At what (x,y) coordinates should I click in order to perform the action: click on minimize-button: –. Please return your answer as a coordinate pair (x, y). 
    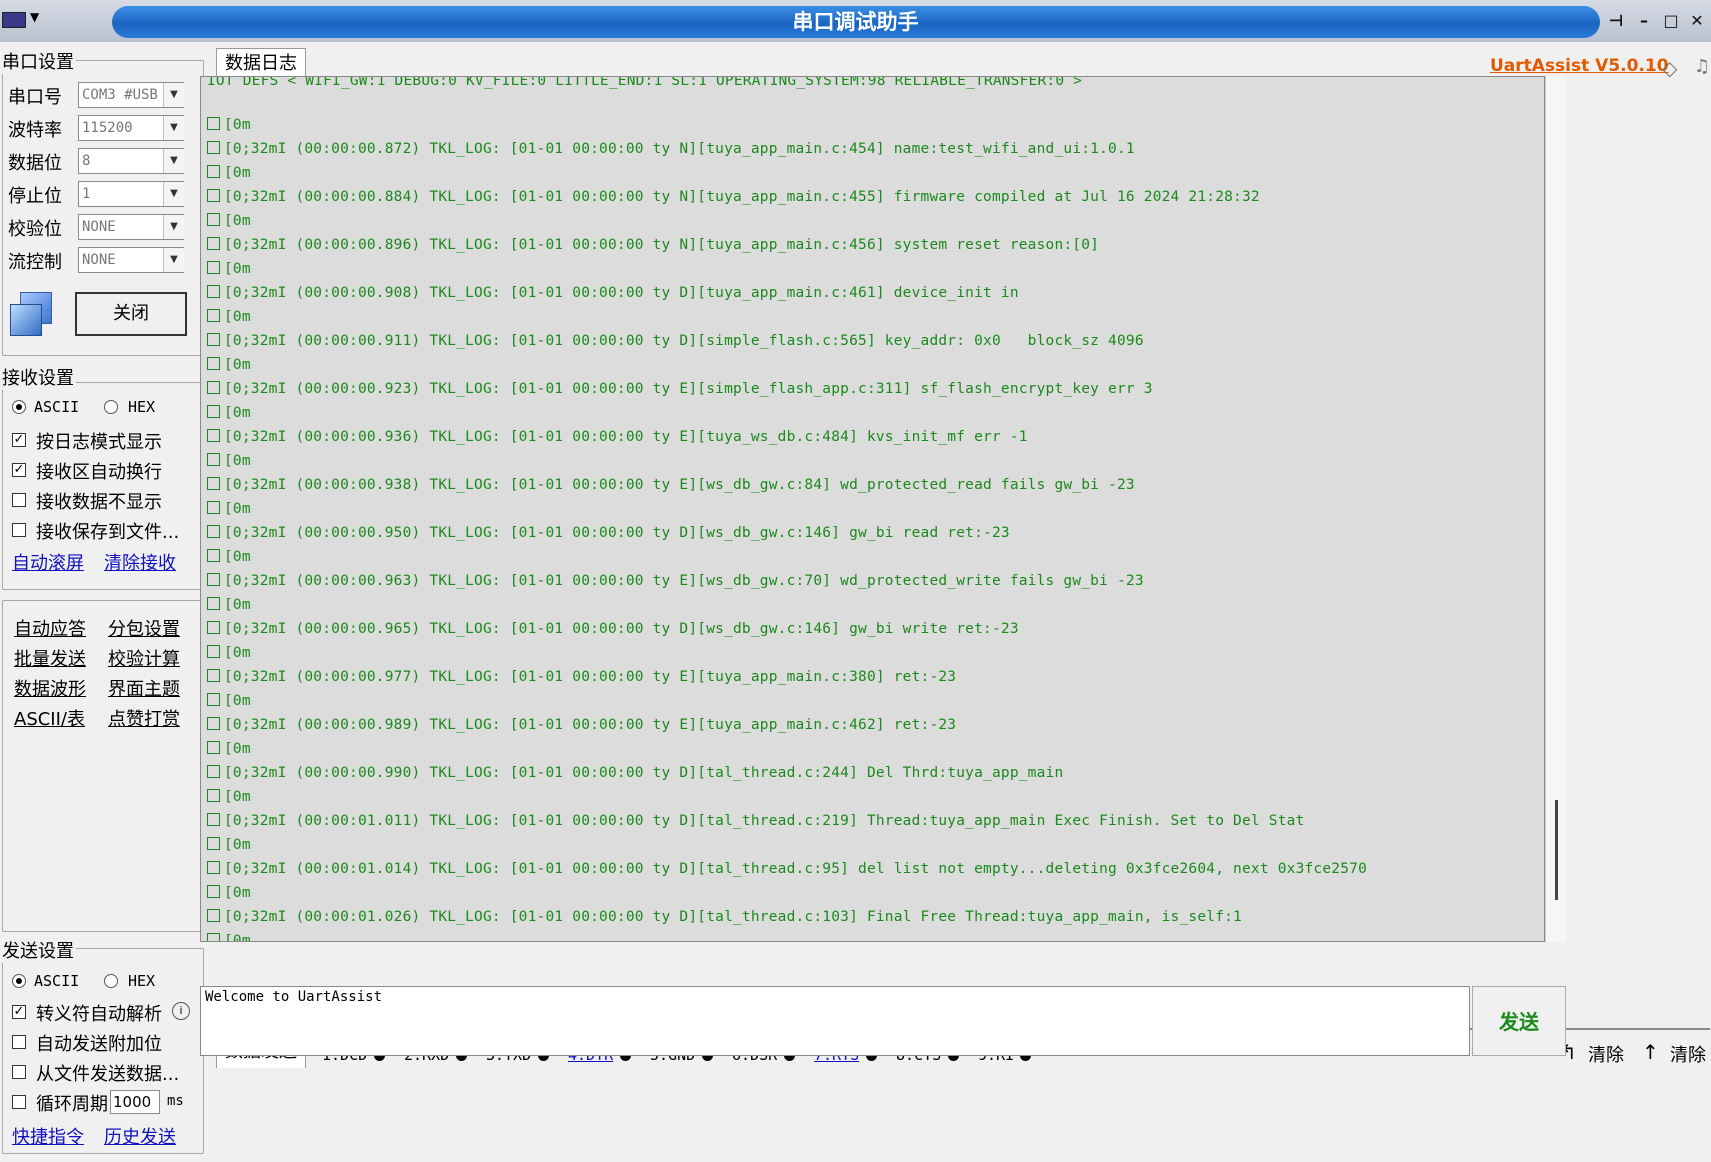
    Looking at the image, I should click on (1644, 21).